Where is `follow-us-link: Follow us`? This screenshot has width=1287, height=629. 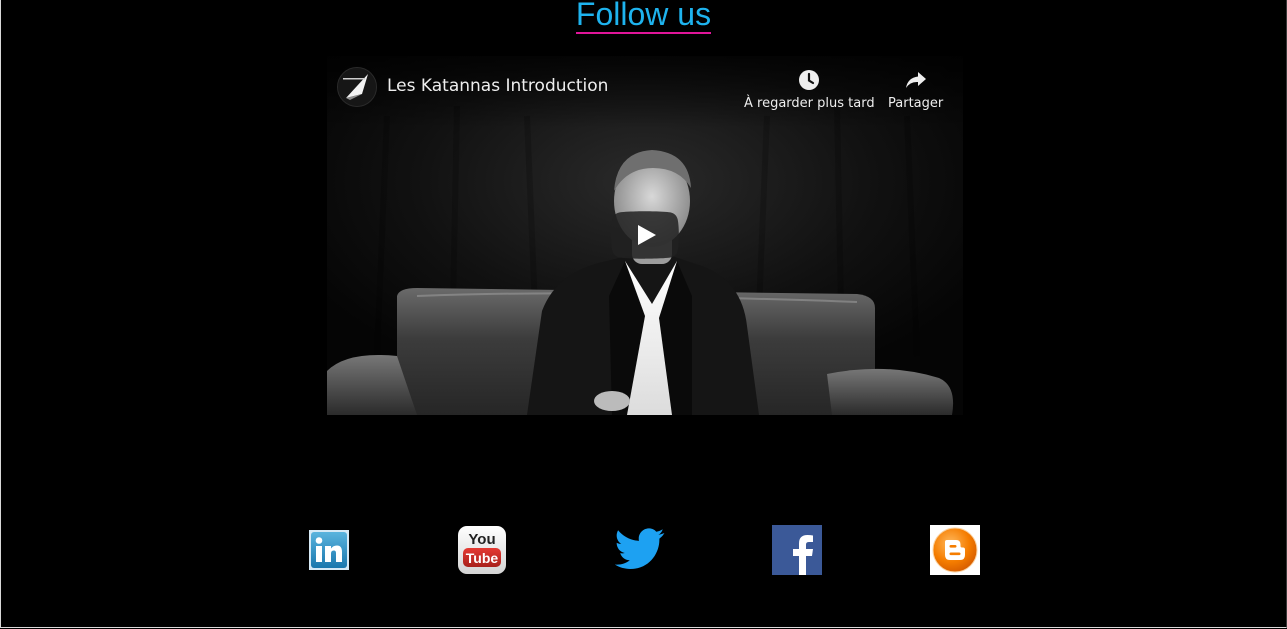 follow-us-link: Follow us is located at coordinates (643, 17).